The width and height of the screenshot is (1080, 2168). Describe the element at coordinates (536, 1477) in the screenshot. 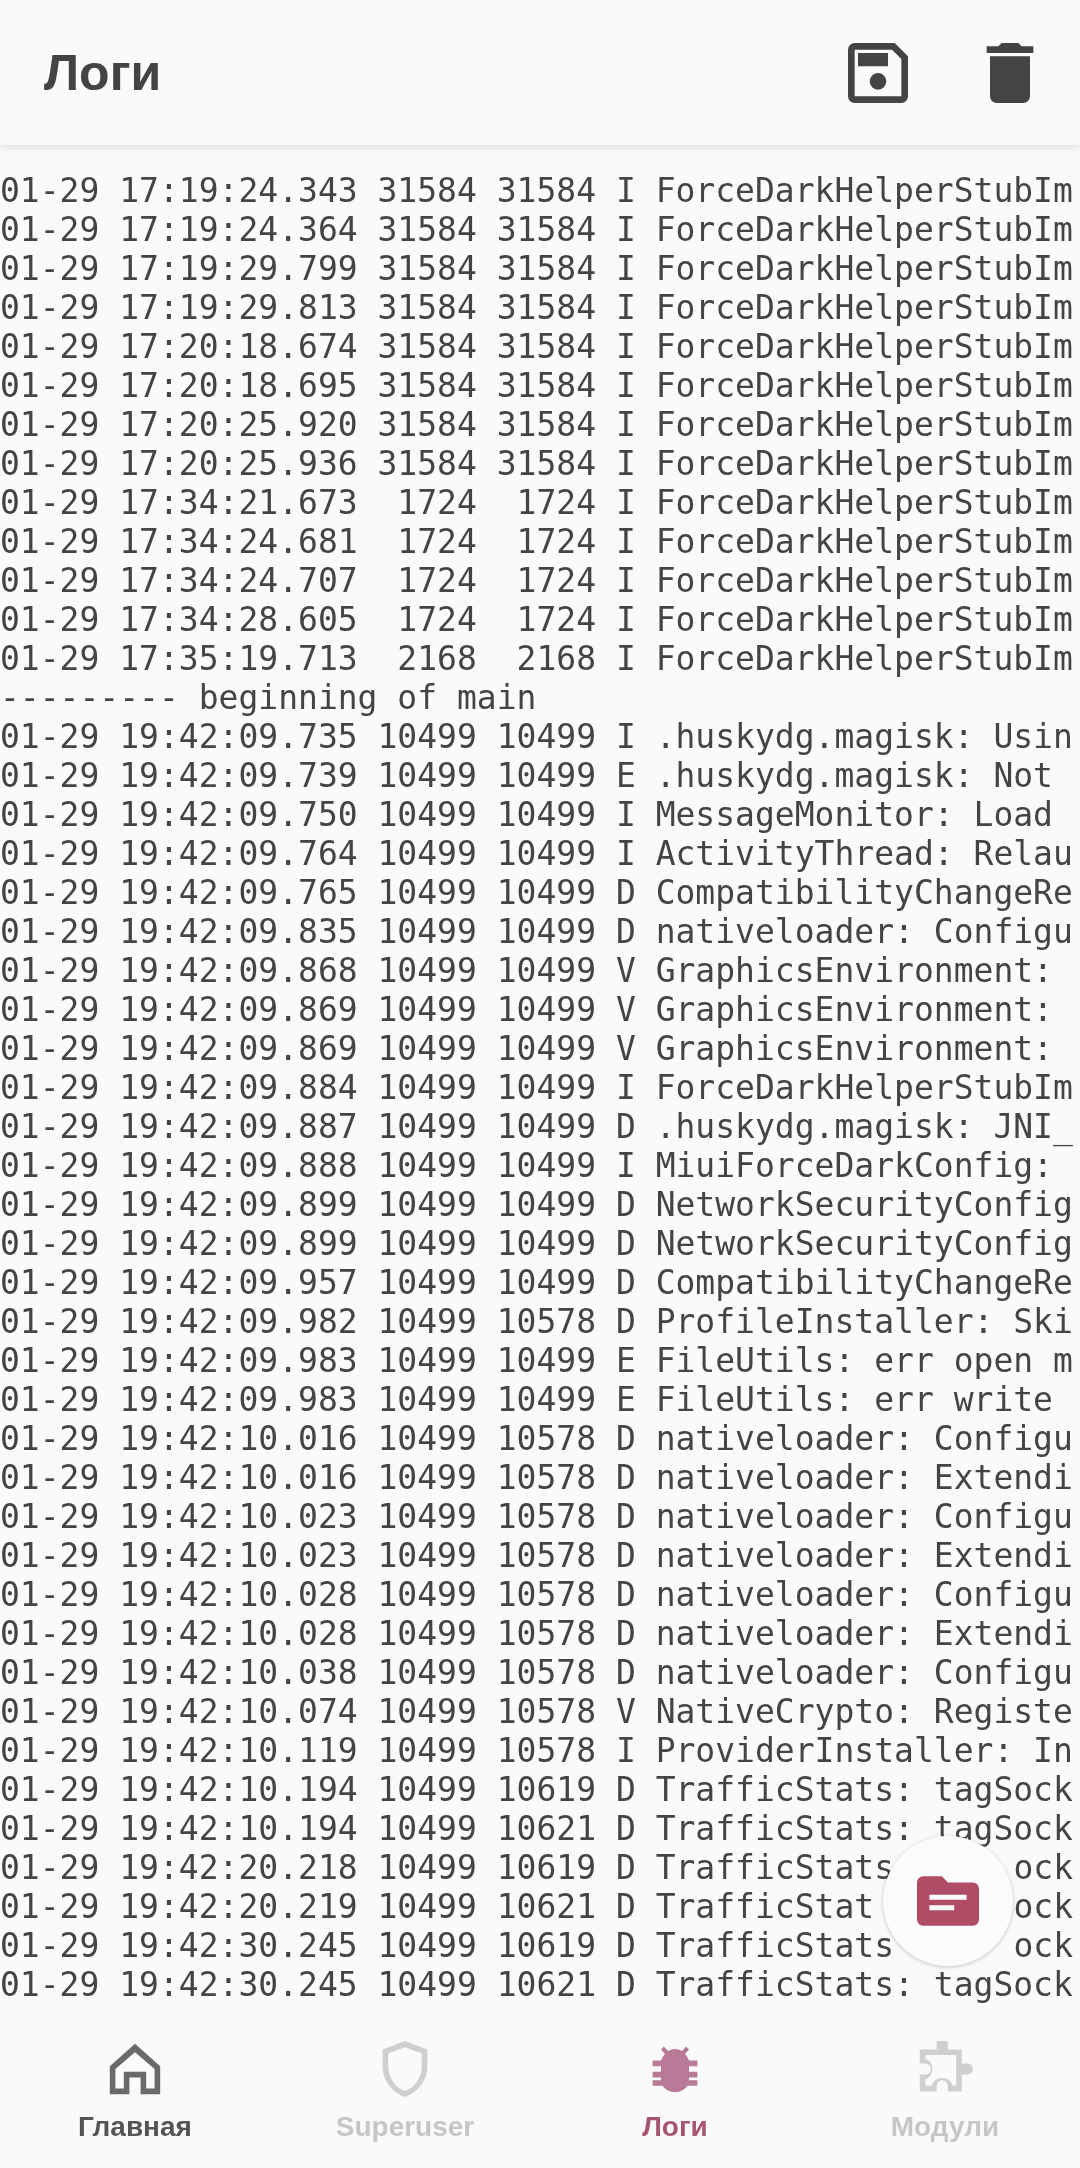

I see `log-line: 01-29 19:42:10.016 10499 10578 D nativeloader: Extendi` at that location.